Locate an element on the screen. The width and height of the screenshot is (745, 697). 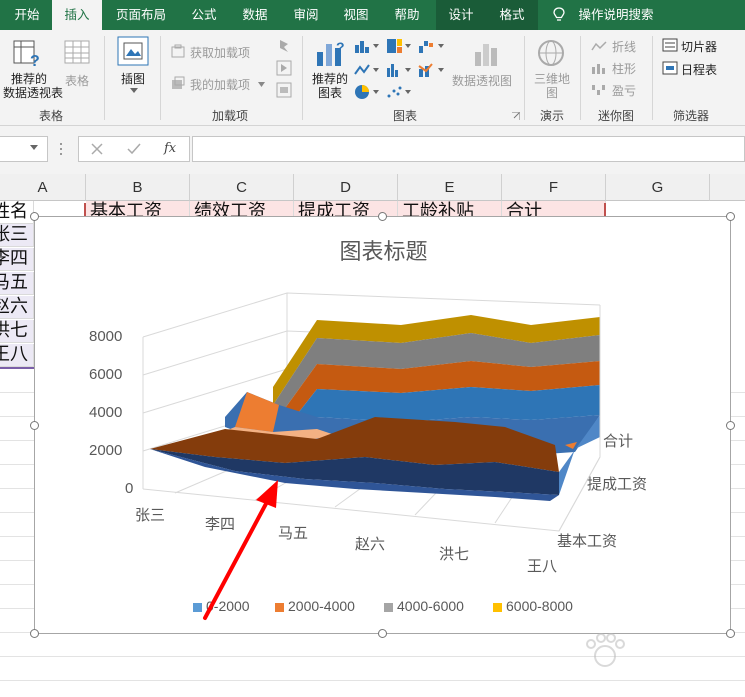
column-header-b: B is located at coordinates (138, 187).